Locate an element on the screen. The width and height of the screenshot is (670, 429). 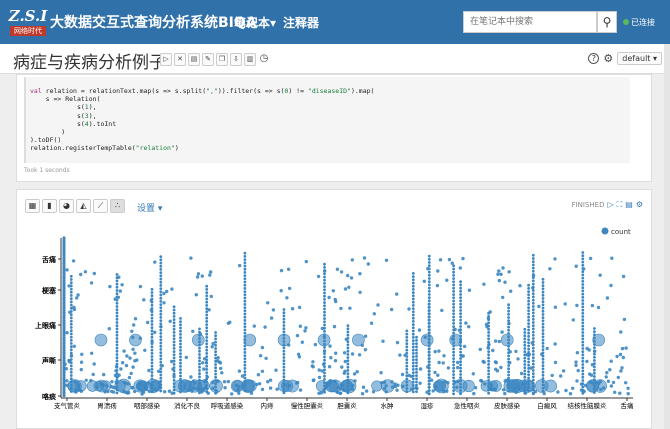
delete-button: ▥ is located at coordinates (250, 59).